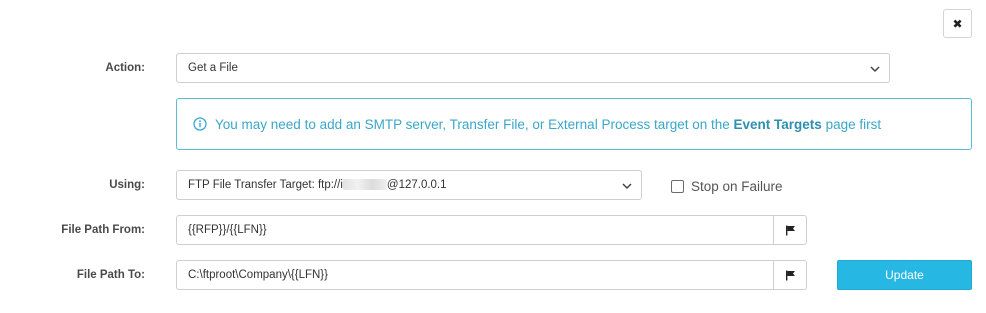 Image resolution: width=986 pixels, height=313 pixels. I want to click on using-label: Using:, so click(127, 185).